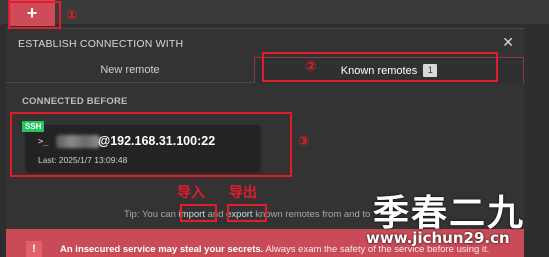  Describe the element at coordinates (101, 44) in the screenshot. I see `dialog-title: ESTABLISH CONNECTION WITH` at that location.